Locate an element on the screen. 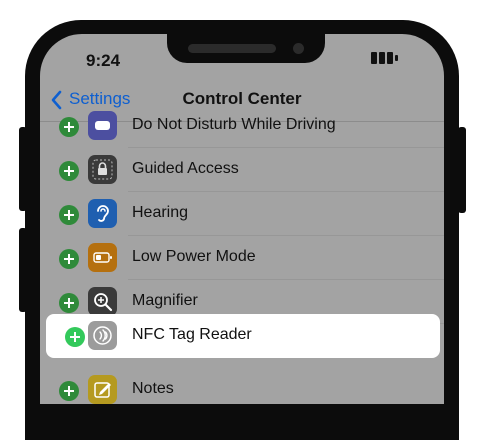  list-item-label: NFC Tag Reader is located at coordinates (192, 334).